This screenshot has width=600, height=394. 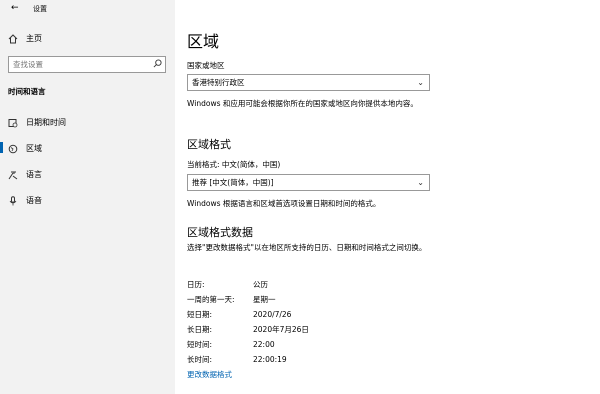 I want to click on data-row-short-date: 短日期: 2020/7/26, so click(x=239, y=314).